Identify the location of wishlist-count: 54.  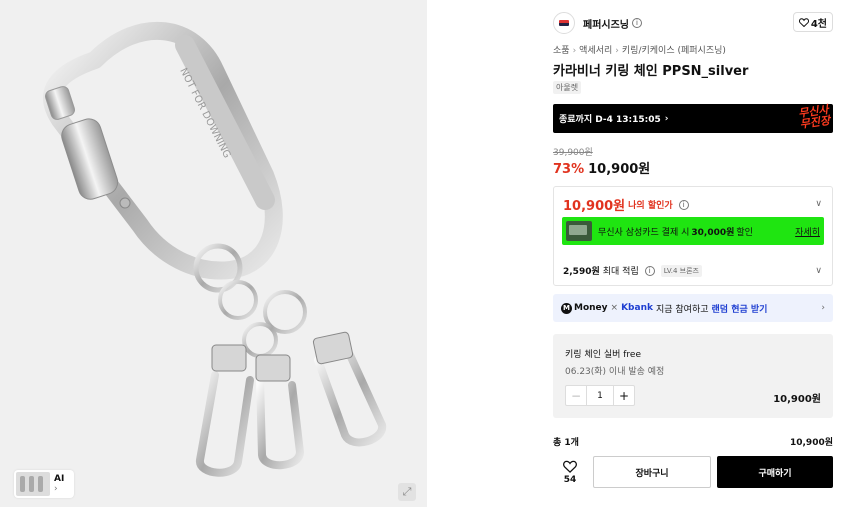
(570, 479).